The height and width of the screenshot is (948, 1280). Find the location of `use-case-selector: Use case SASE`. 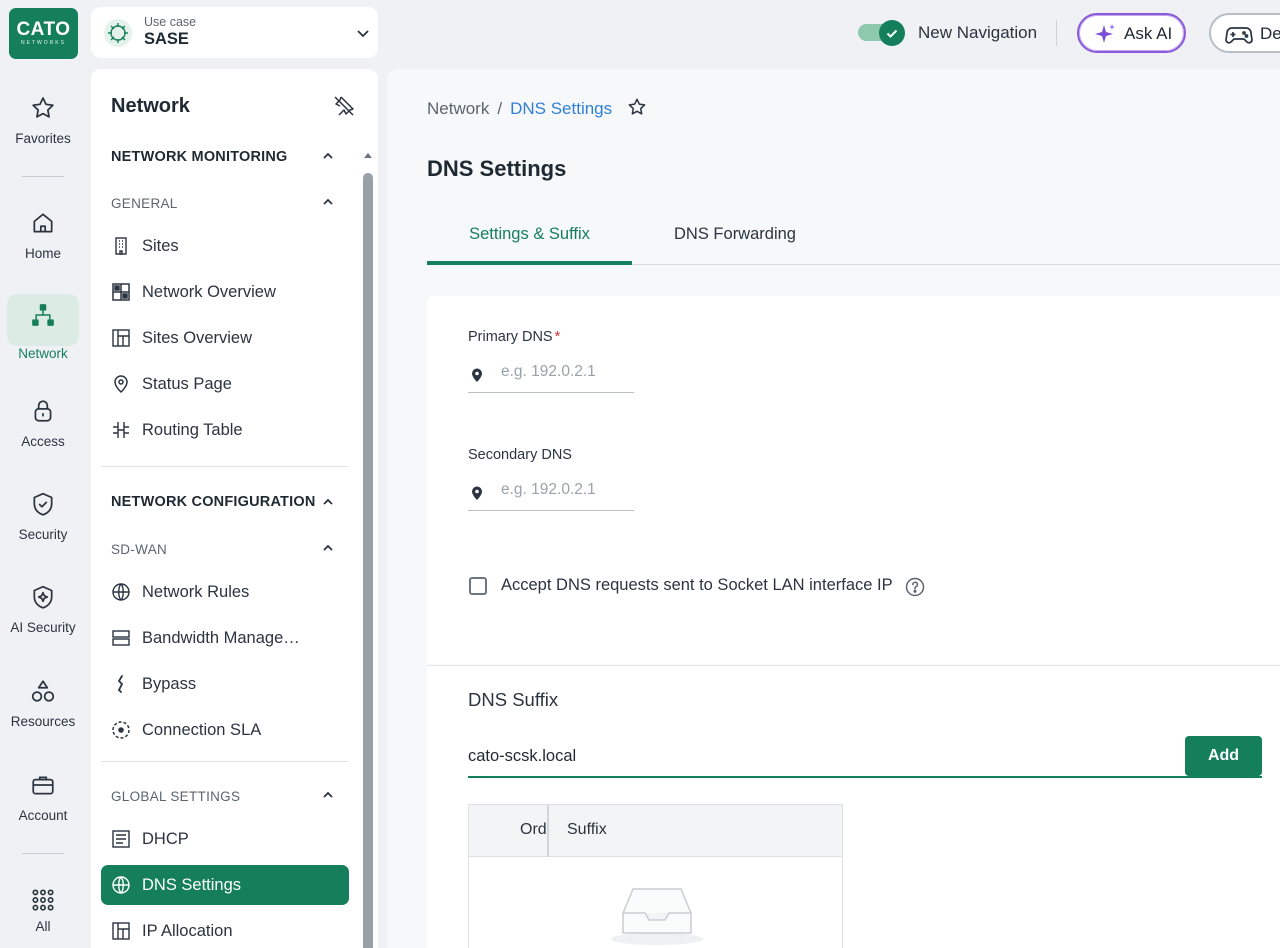

use-case-selector: Use case SASE is located at coordinates (234, 32).